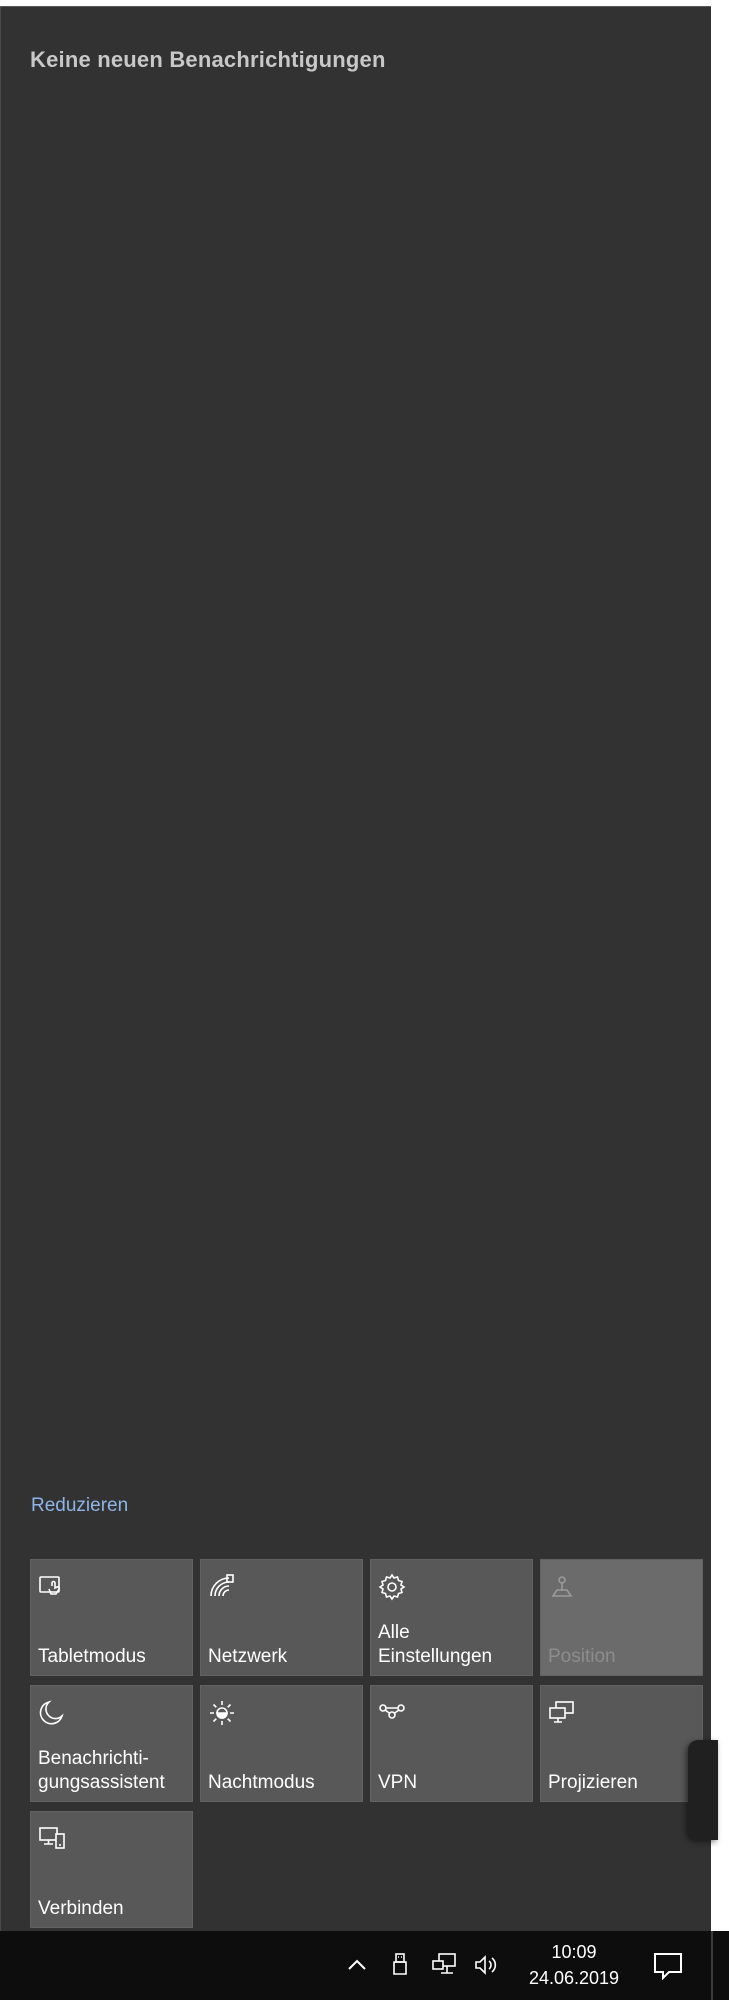  What do you see at coordinates (52, 1713) in the screenshot?
I see `moon-icon` at bounding box center [52, 1713].